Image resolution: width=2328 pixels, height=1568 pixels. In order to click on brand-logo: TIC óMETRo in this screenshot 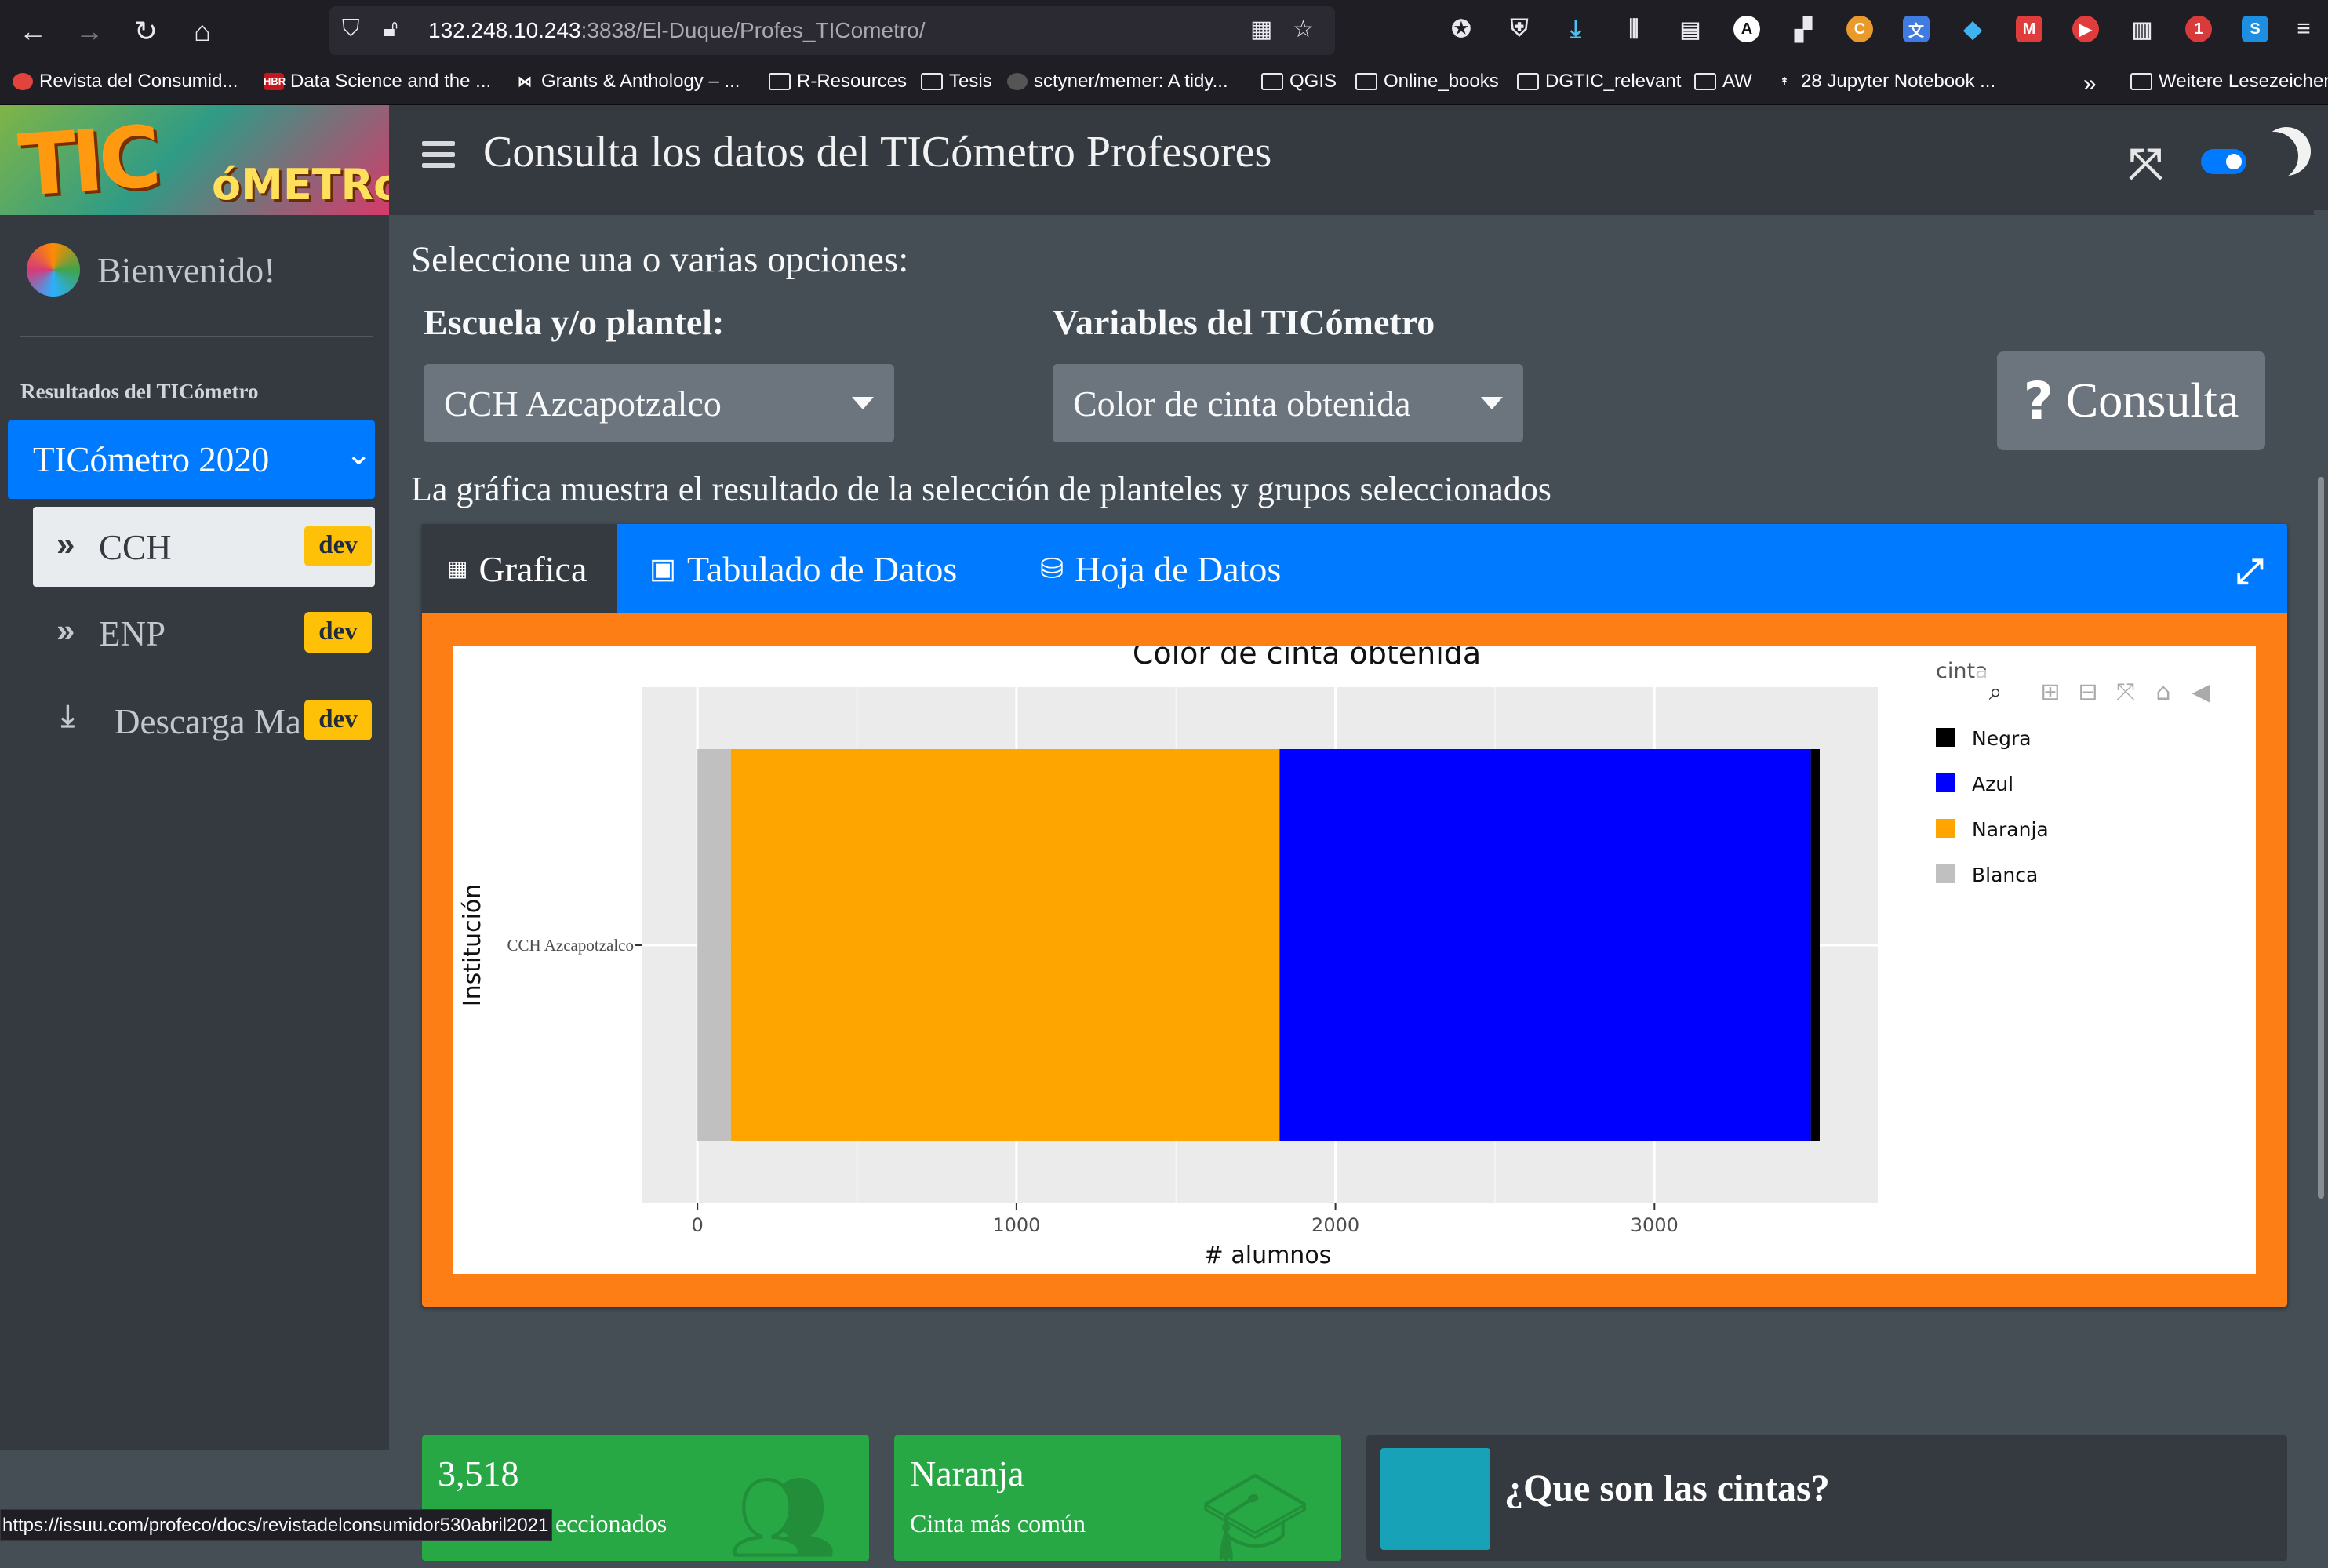, I will do `click(194, 160)`.